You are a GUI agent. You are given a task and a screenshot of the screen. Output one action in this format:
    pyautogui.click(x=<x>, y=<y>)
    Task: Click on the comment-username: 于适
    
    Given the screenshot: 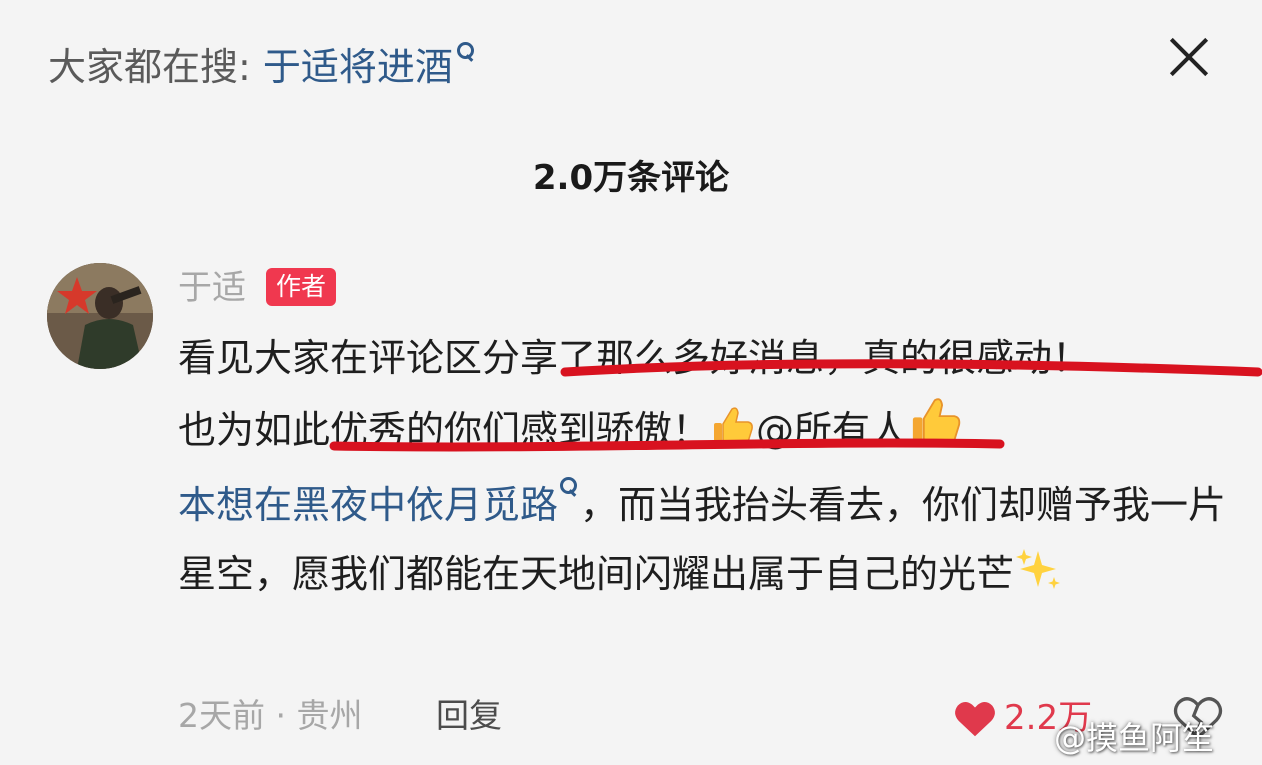 What is the action you would take?
    pyautogui.click(x=212, y=288)
    